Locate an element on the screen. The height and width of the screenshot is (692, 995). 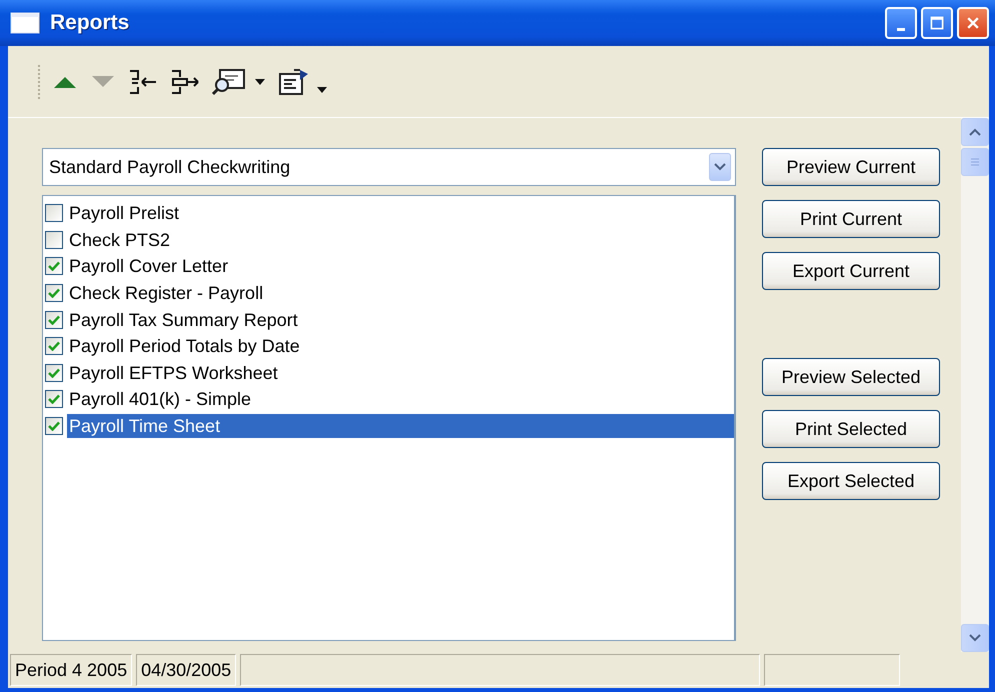
action-button: Preview Selected is located at coordinates (851, 377).